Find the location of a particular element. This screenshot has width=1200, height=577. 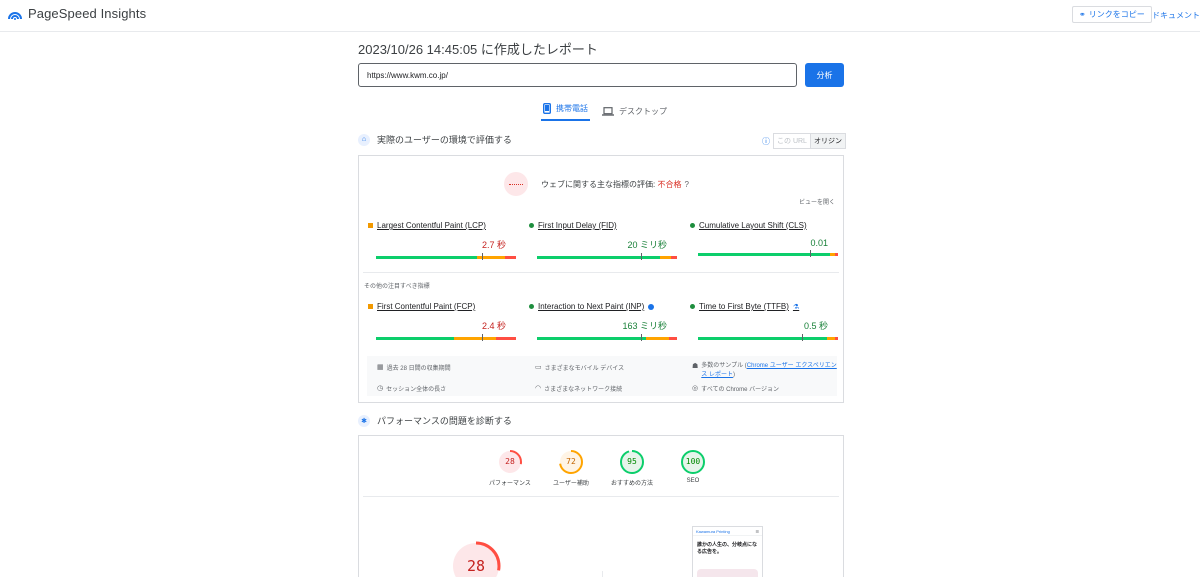

assessment-result: 不合格 is located at coordinates (669, 184).